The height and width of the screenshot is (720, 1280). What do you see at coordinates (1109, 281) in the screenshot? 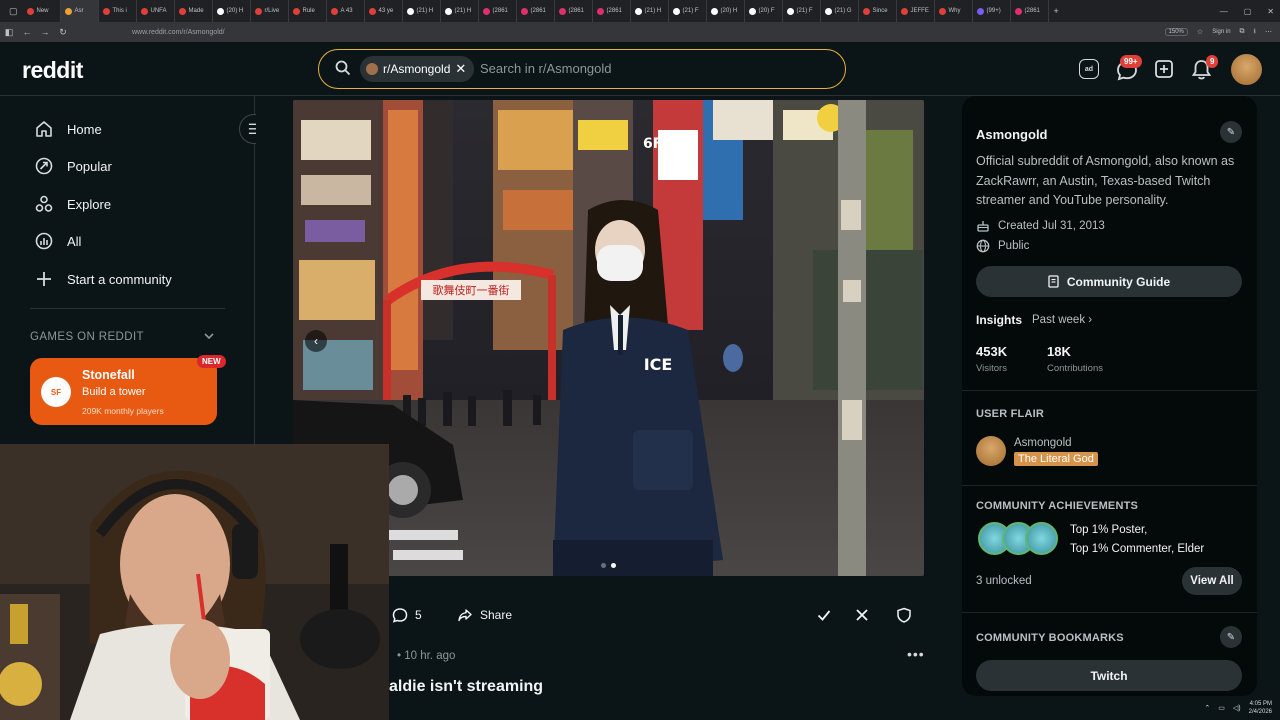
I see `community-guide-button: Community Guide` at bounding box center [1109, 281].